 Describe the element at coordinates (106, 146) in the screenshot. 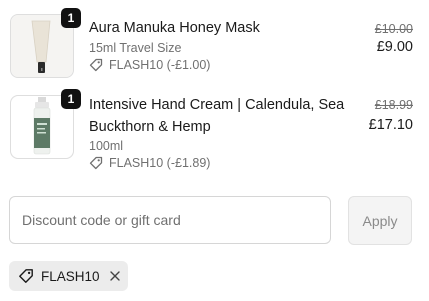

I see `product-variant: 100ml` at that location.